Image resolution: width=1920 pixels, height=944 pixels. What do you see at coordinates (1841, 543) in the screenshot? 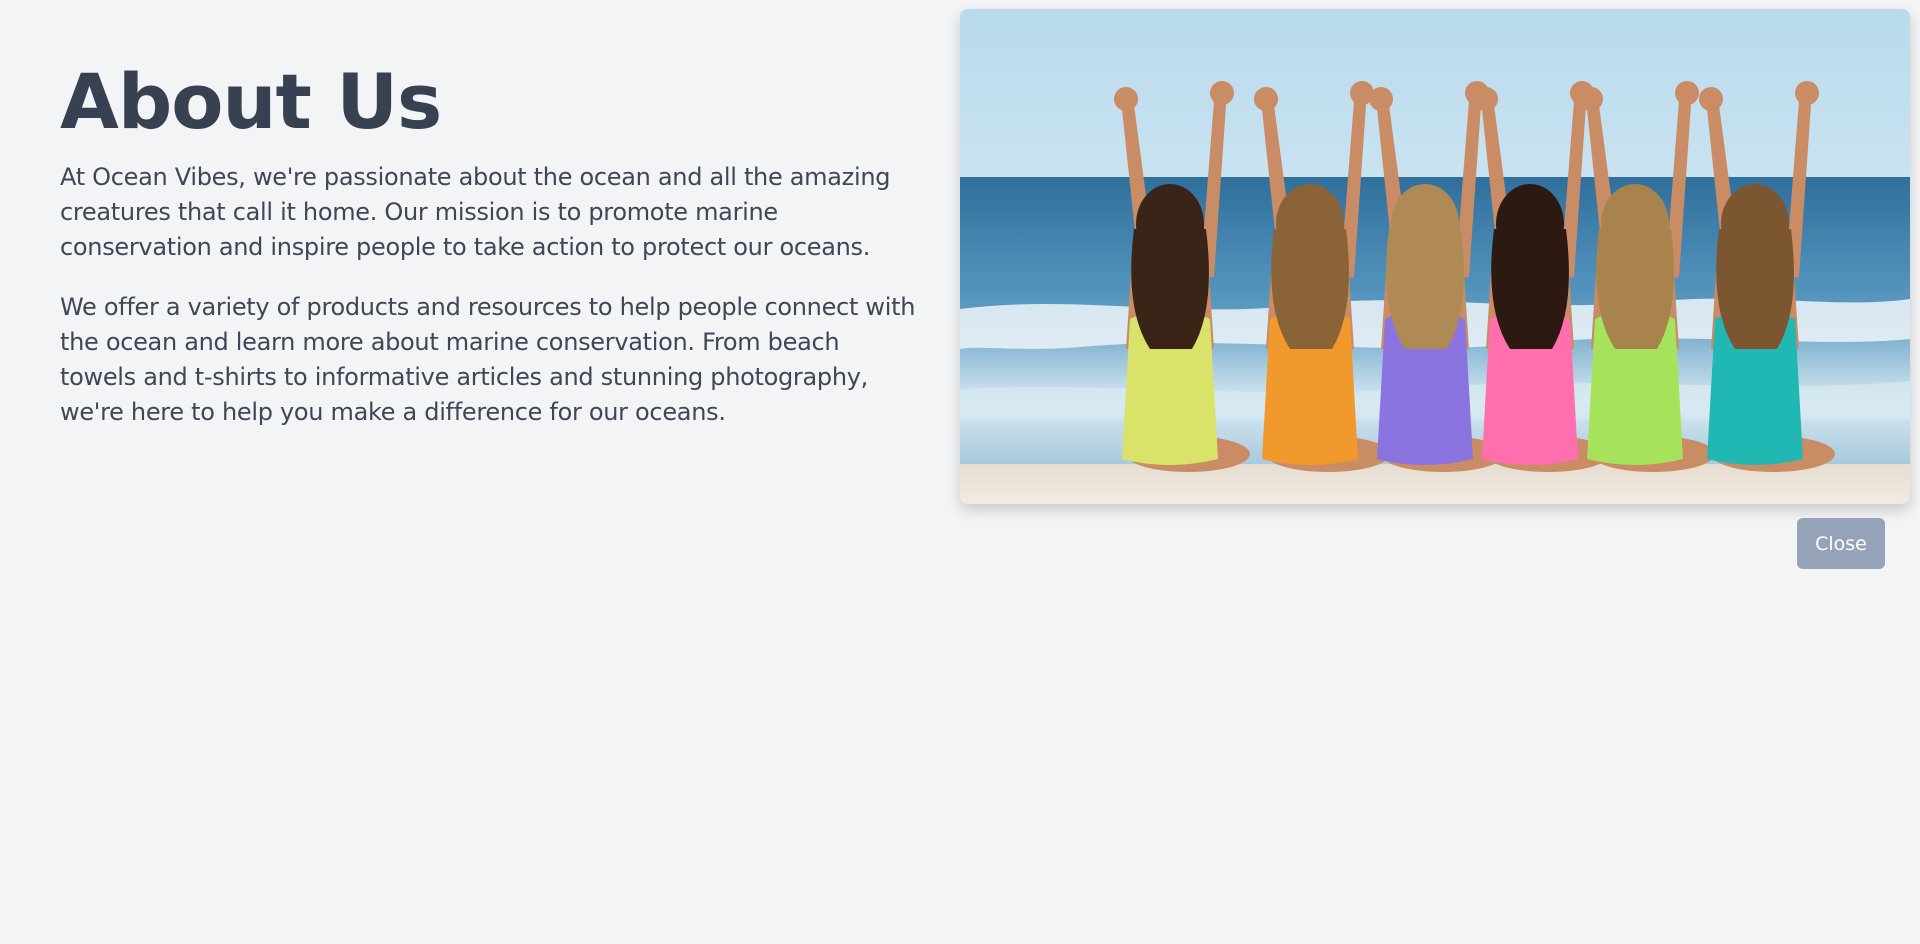
I see `close-button: Close` at bounding box center [1841, 543].